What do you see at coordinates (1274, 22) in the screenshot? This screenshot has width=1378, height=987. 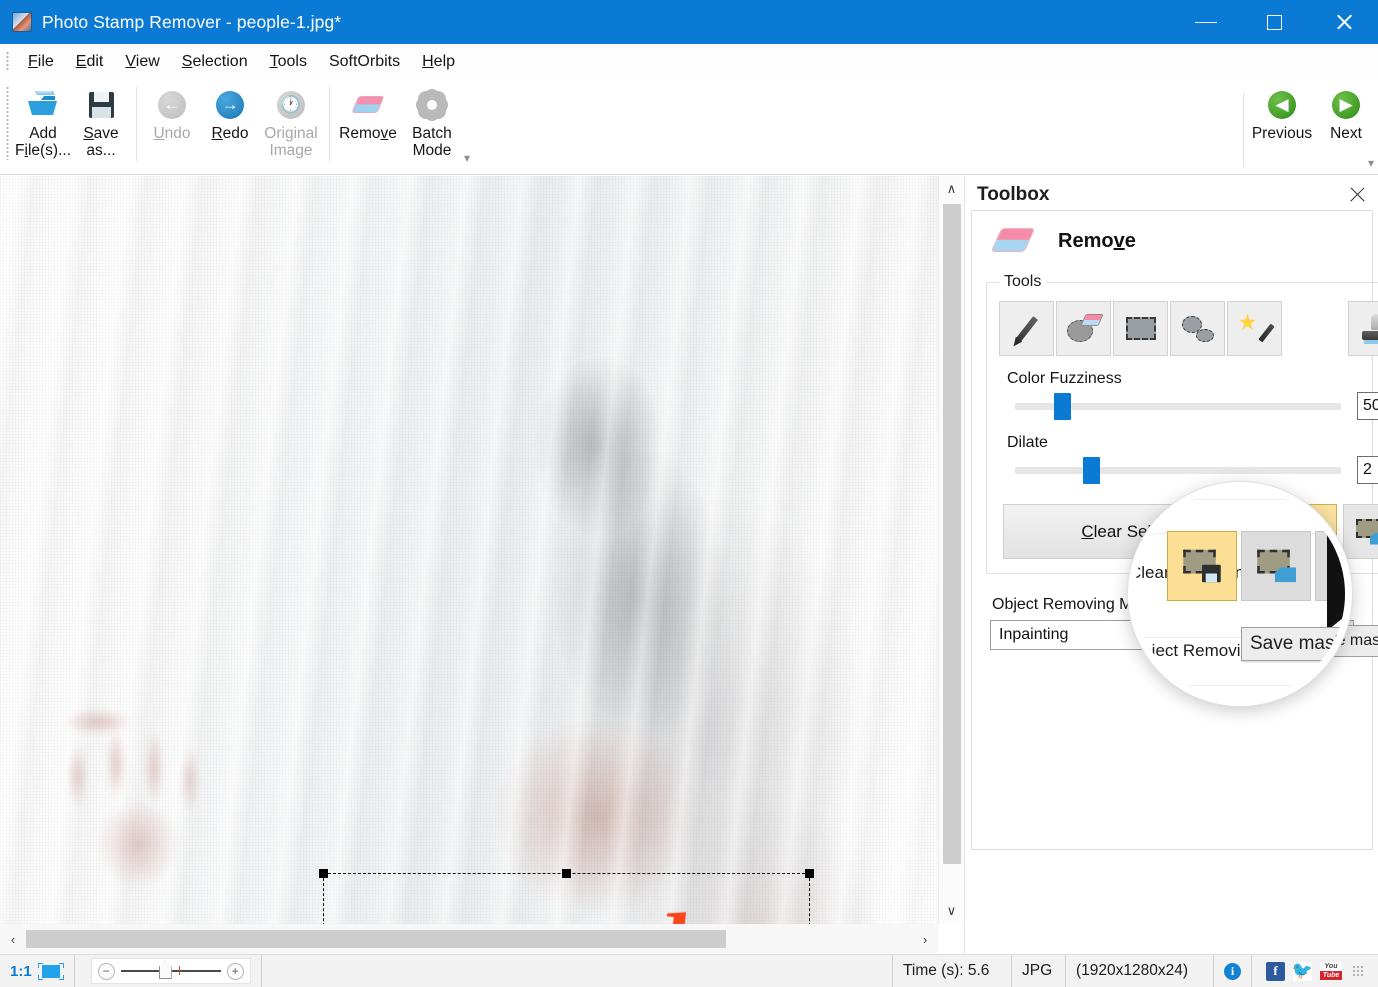 I see `maximize-button` at bounding box center [1274, 22].